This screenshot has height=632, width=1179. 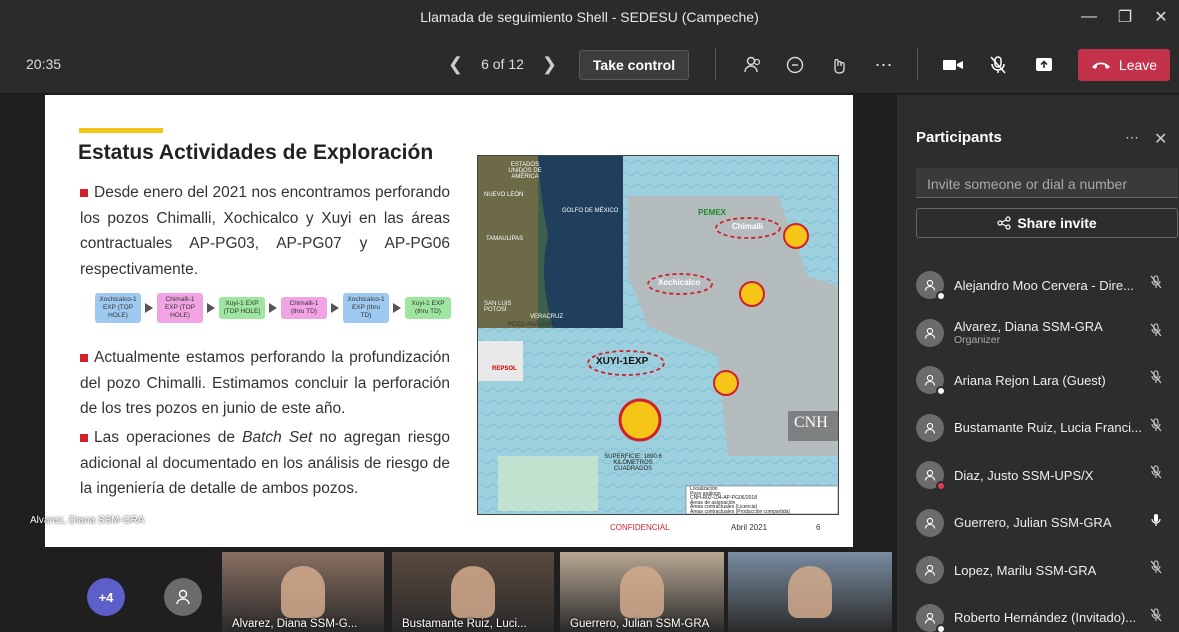 What do you see at coordinates (749, 527) in the screenshot?
I see `slide-date: Abril 2021` at bounding box center [749, 527].